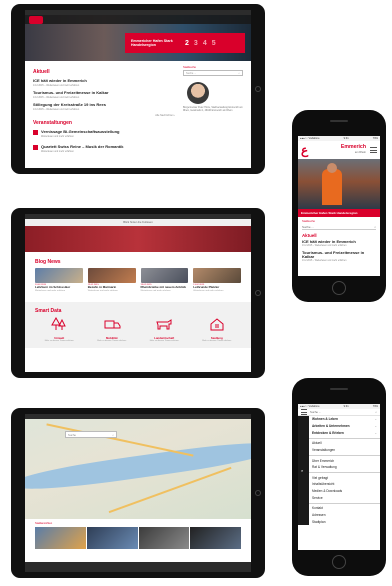  What do you see at coordinates (344, 491) in the screenshot?
I see `menu-item: Medien & Downloads` at bounding box center [344, 491].